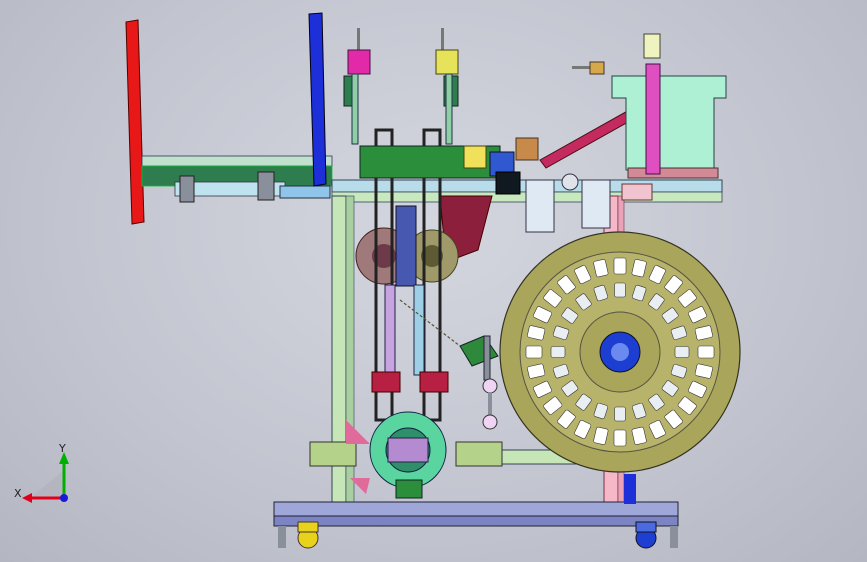 Image resolution: width=867 pixels, height=562 pixels. Describe the element at coordinates (620, 352) in the screenshot. I see `take-up-reel` at that location.